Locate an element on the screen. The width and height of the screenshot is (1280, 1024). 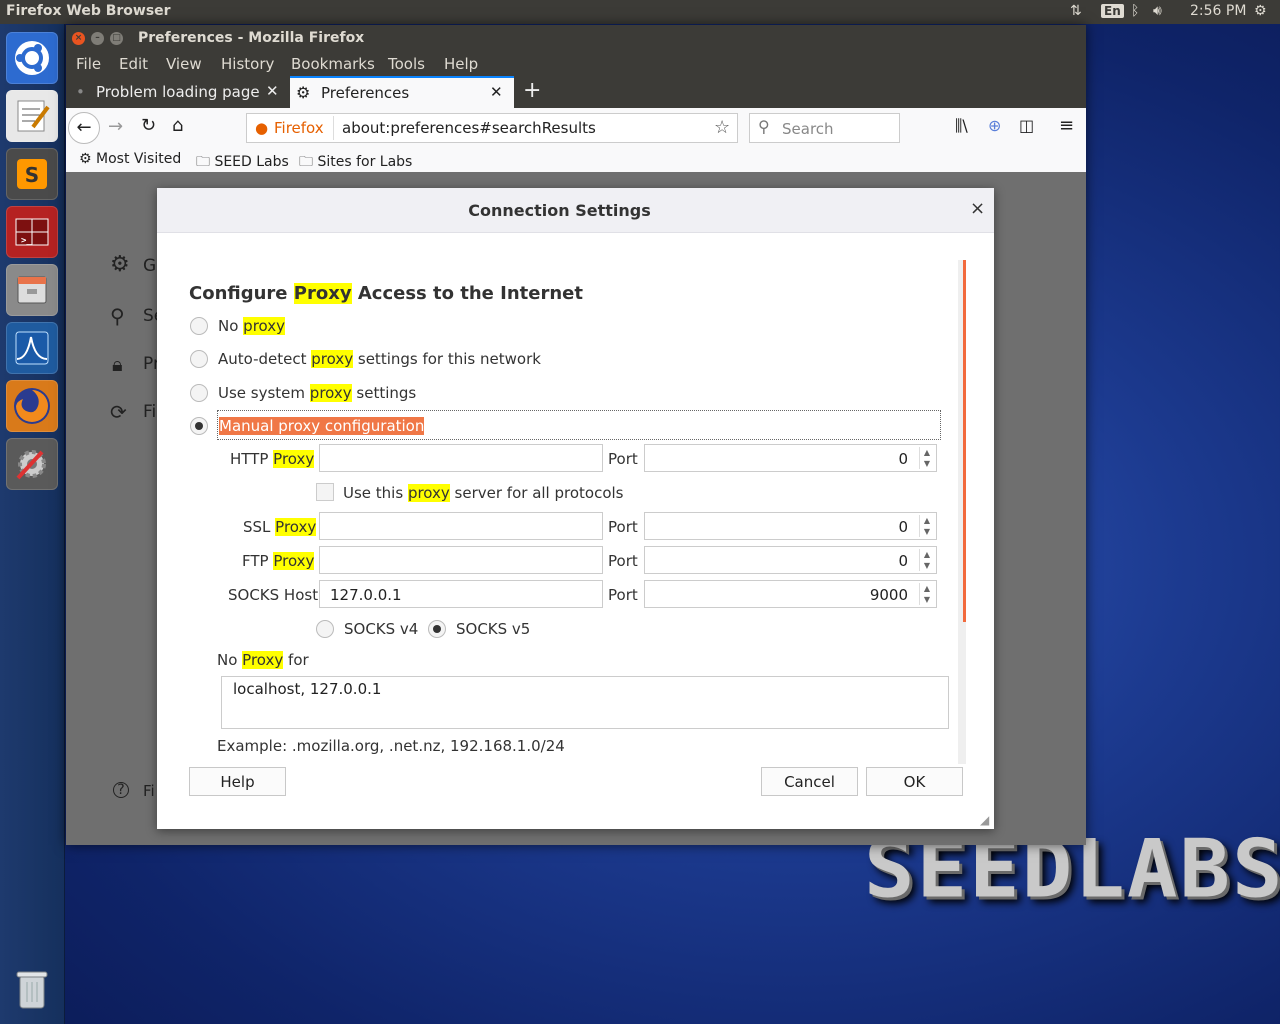
new-tab-plus-icon: + is located at coordinates (532, 90).